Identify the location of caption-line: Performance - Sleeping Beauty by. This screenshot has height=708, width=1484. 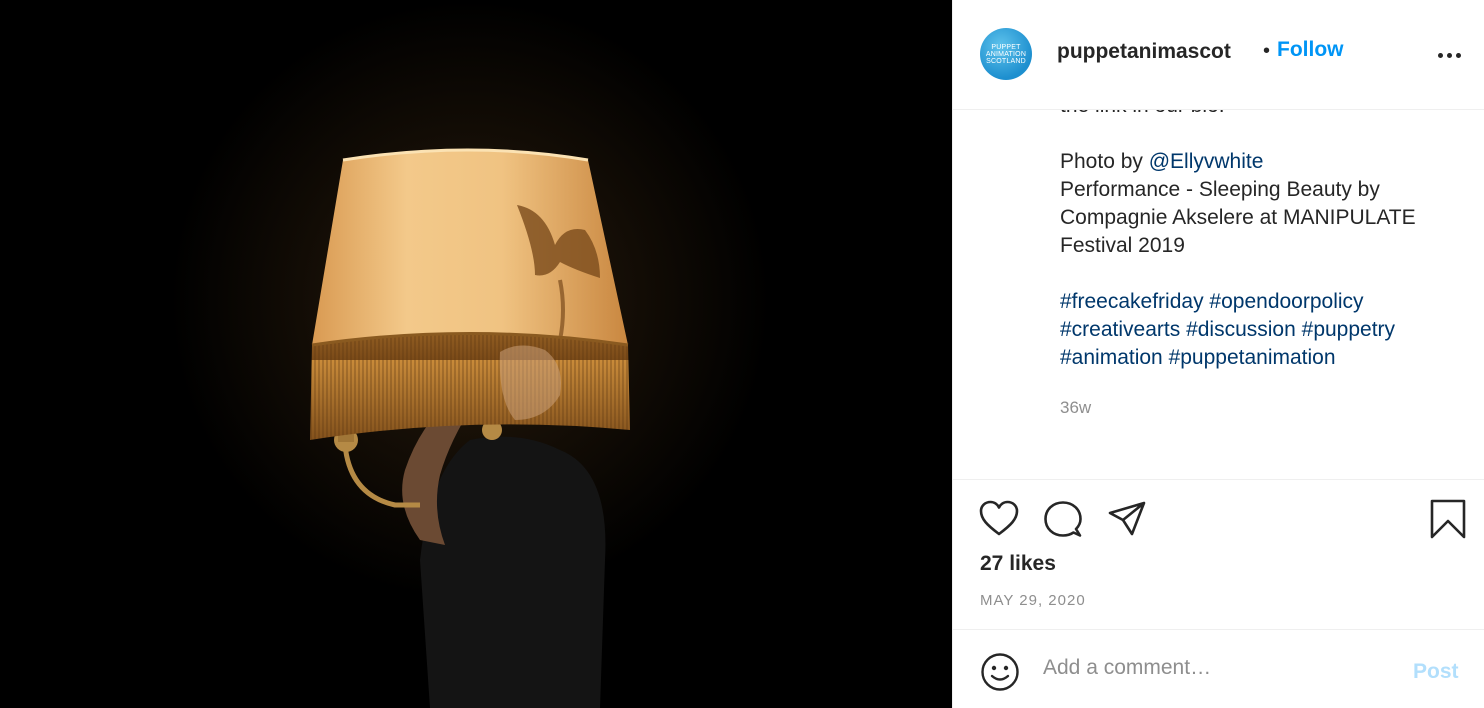
(1220, 189).